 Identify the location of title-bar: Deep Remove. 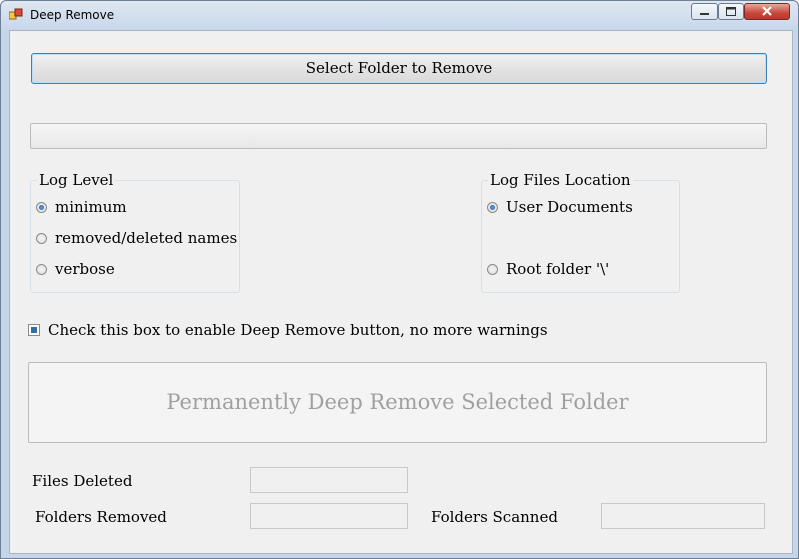
(399, 15).